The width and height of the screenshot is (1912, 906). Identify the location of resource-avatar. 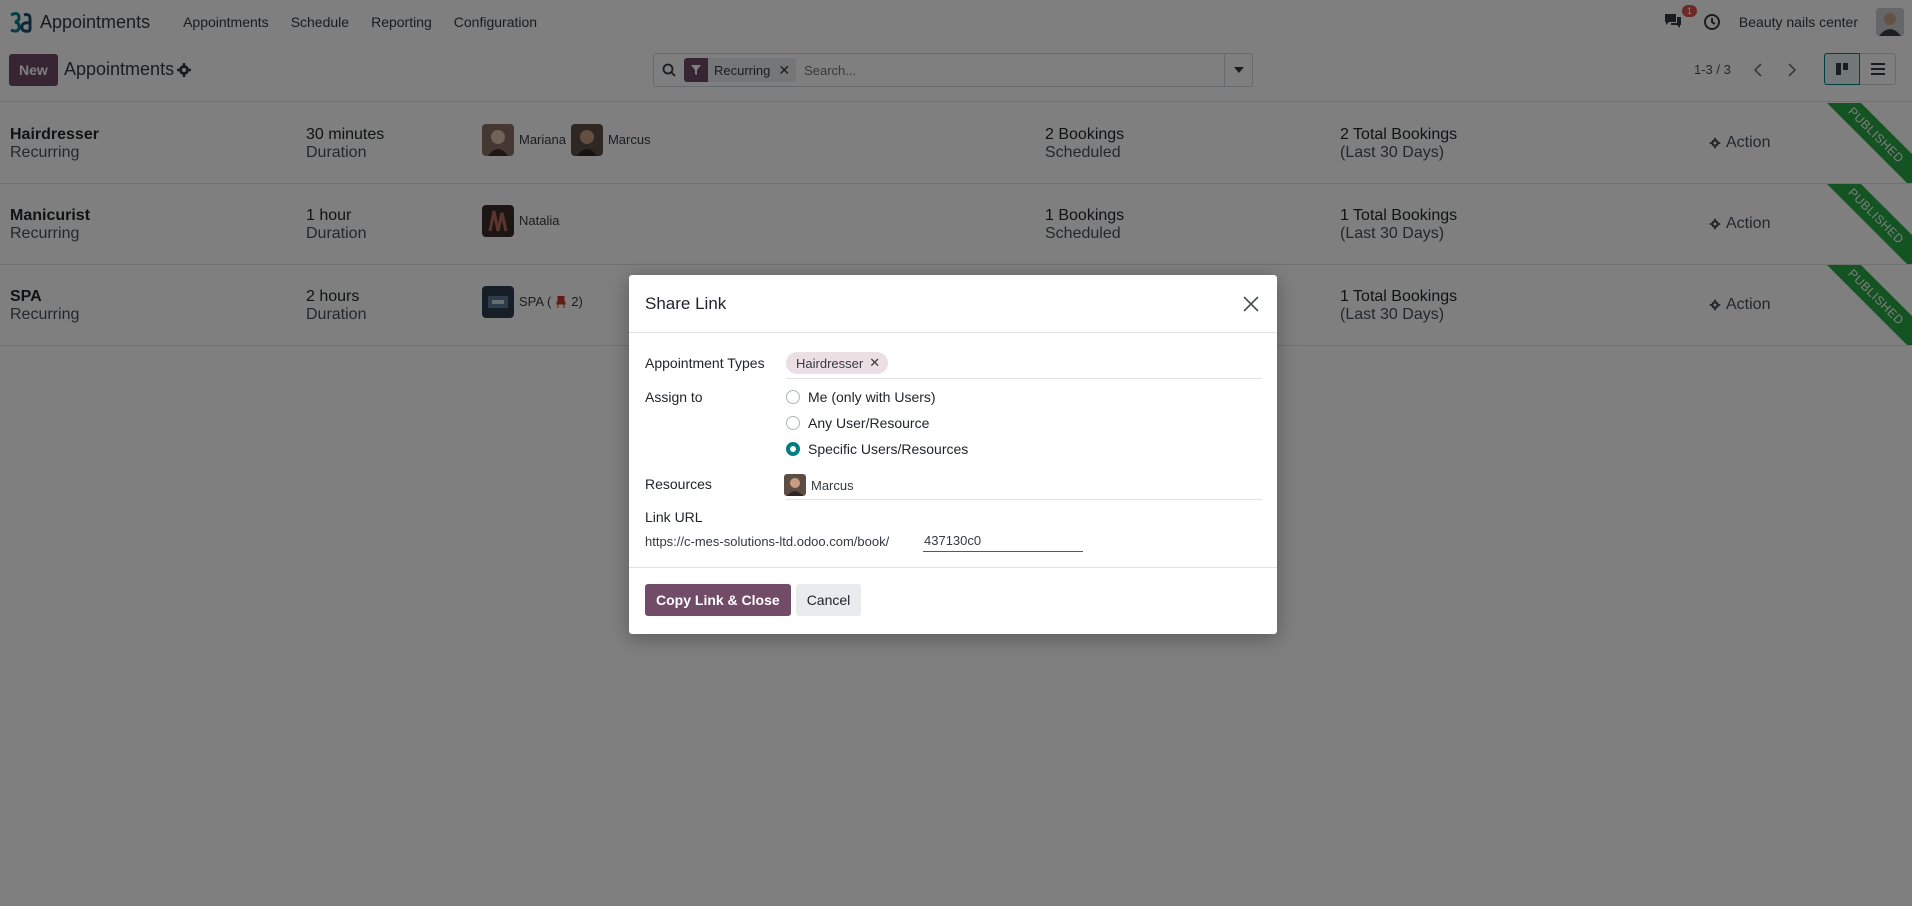
(795, 485).